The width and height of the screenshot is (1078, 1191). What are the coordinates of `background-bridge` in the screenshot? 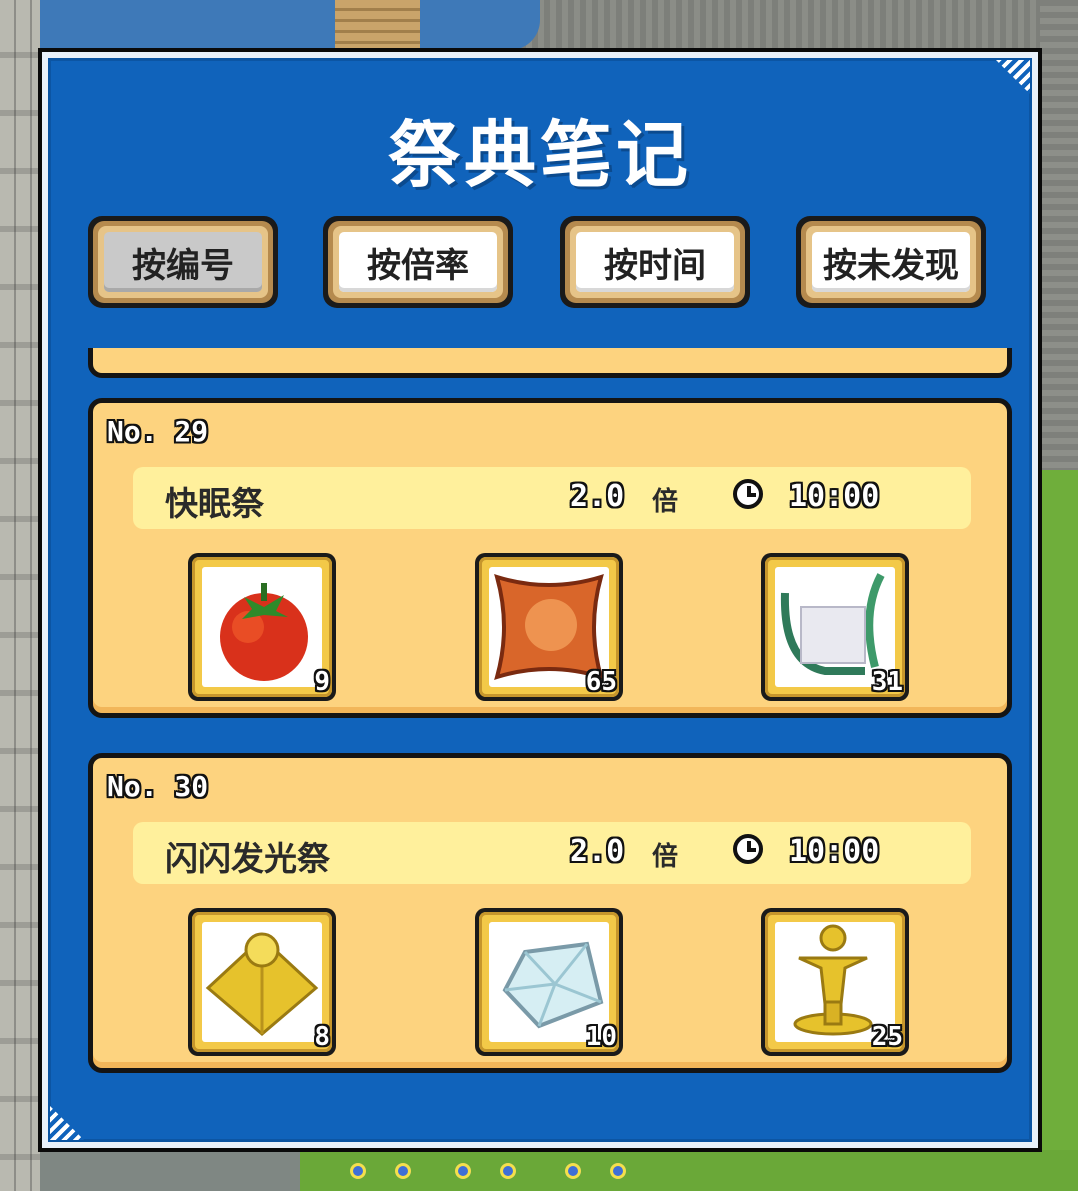 It's located at (377, 25).